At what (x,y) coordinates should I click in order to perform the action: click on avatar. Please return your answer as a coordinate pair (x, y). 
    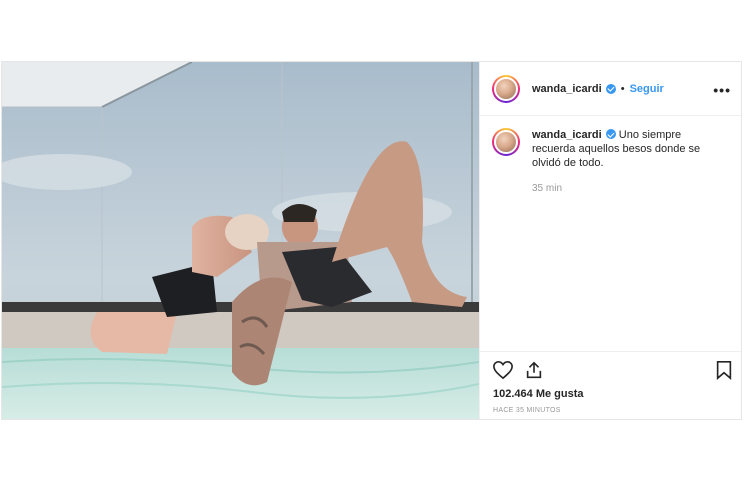
    Looking at the image, I should click on (506, 88).